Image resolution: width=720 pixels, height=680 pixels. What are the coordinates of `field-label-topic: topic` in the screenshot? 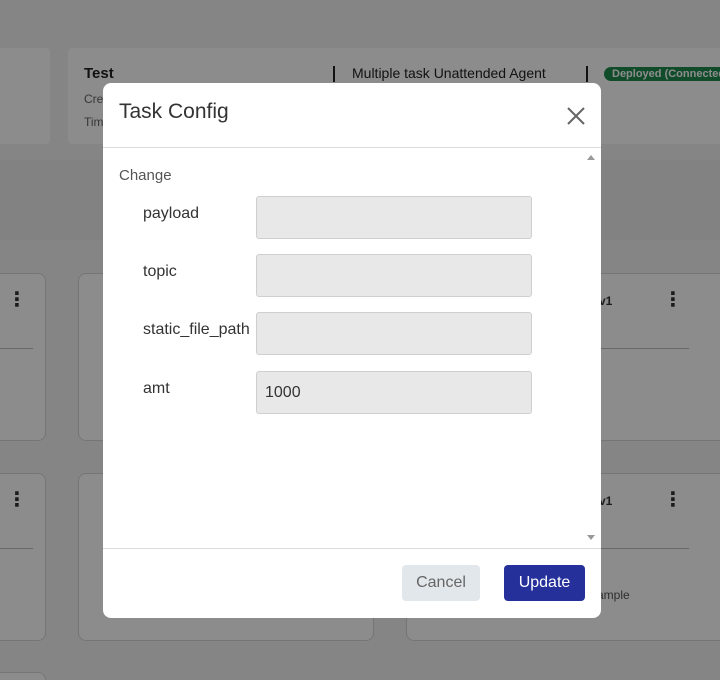 It's located at (160, 271).